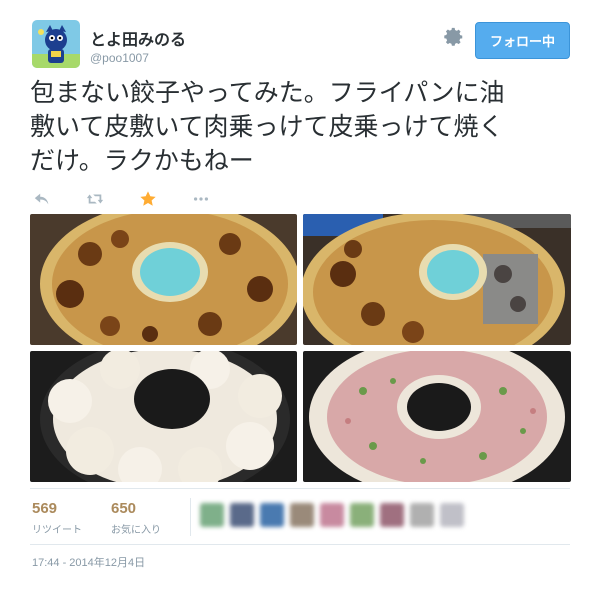 The height and width of the screenshot is (596, 600). Describe the element at coordinates (522, 40) in the screenshot. I see `following-button: フォロー中` at that location.